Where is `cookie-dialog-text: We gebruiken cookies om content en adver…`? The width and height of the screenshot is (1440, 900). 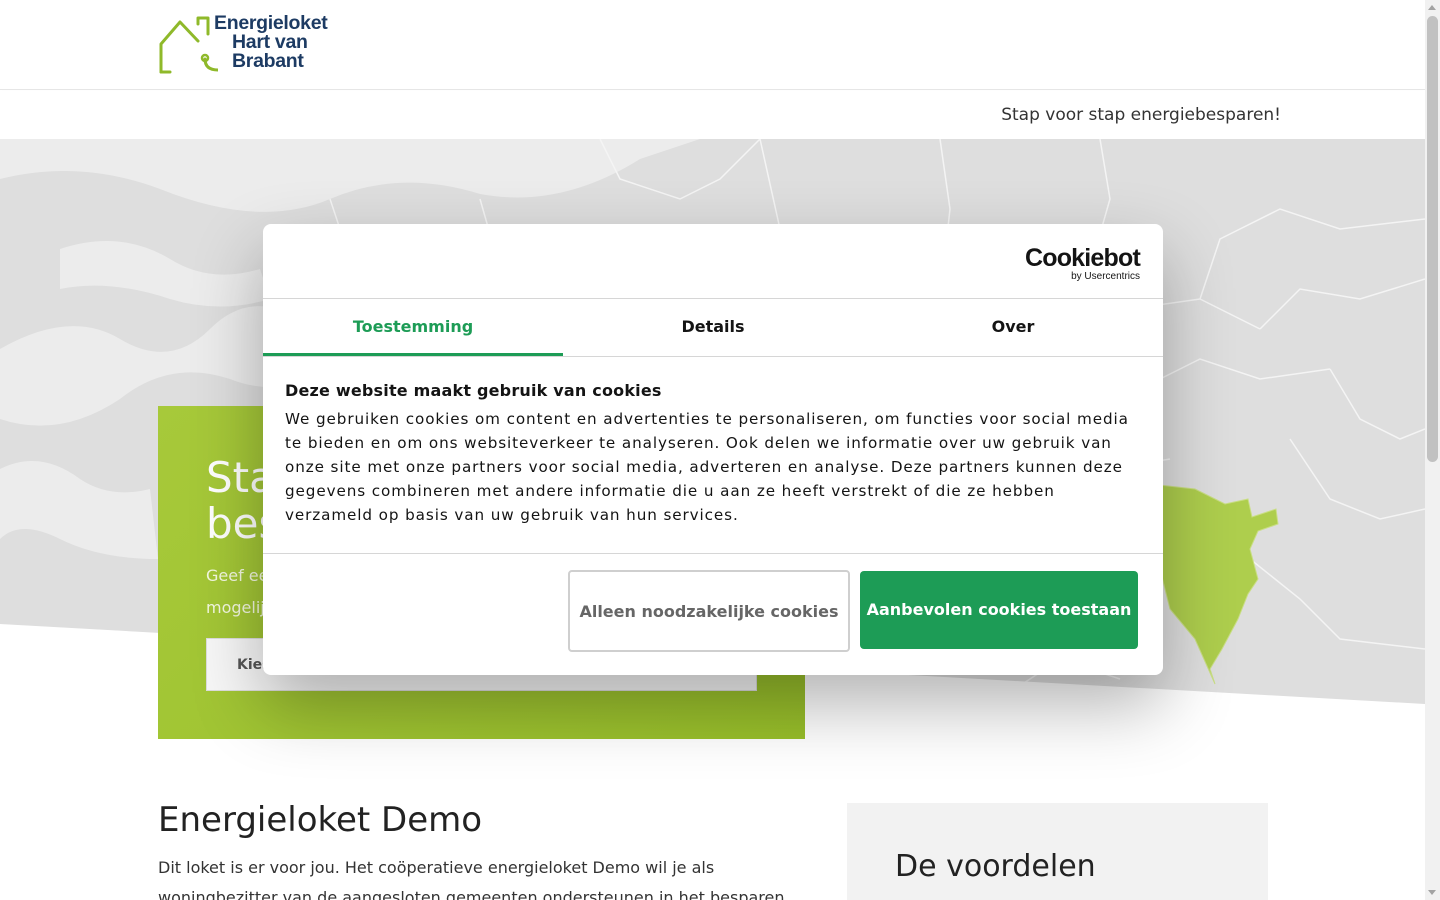 cookie-dialog-text: We gebruiken cookies om content en adver… is located at coordinates (707, 467).